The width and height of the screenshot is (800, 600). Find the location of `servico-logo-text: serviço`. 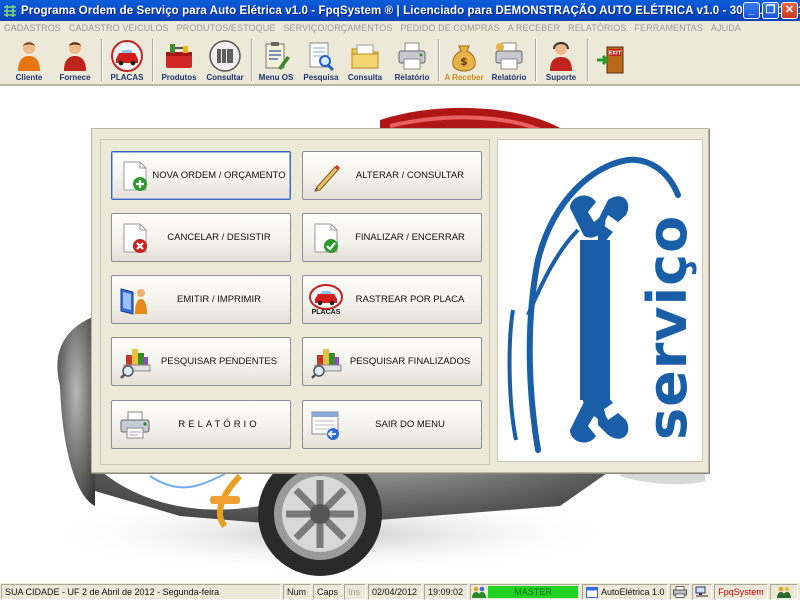

servico-logo-text: serviço is located at coordinates (667, 327).